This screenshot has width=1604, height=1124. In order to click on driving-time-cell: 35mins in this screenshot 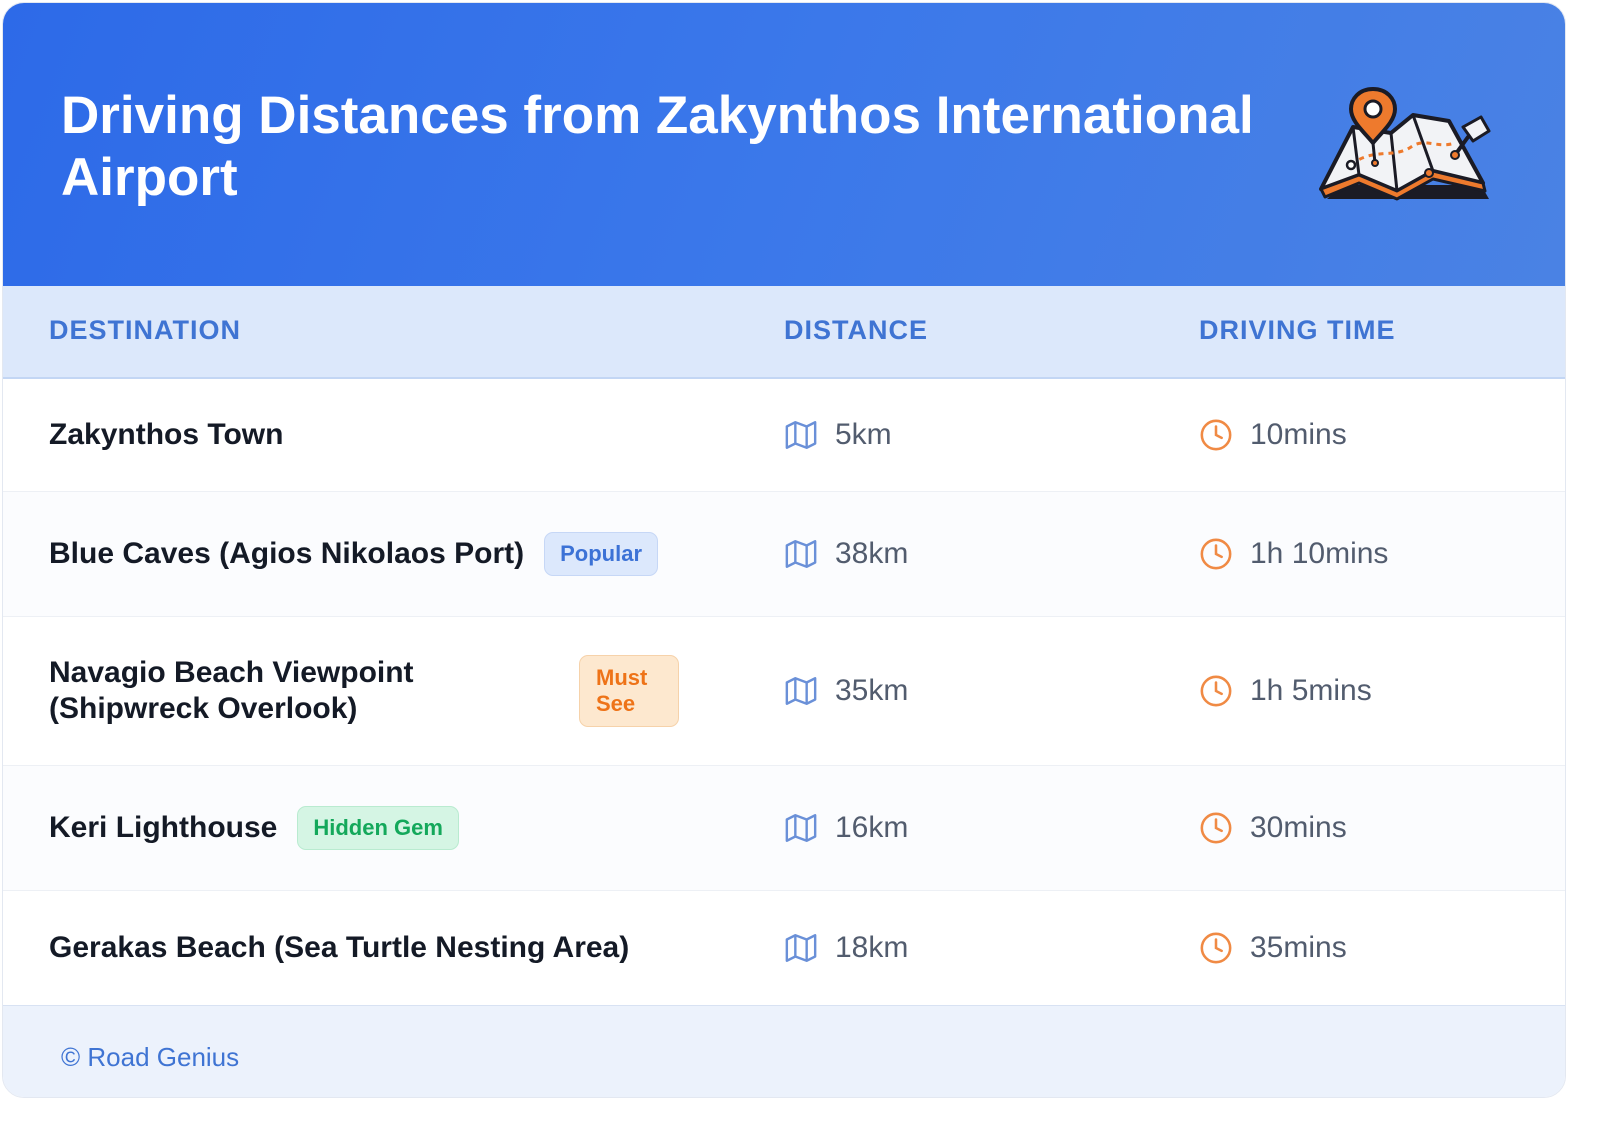, I will do `click(1273, 947)`.